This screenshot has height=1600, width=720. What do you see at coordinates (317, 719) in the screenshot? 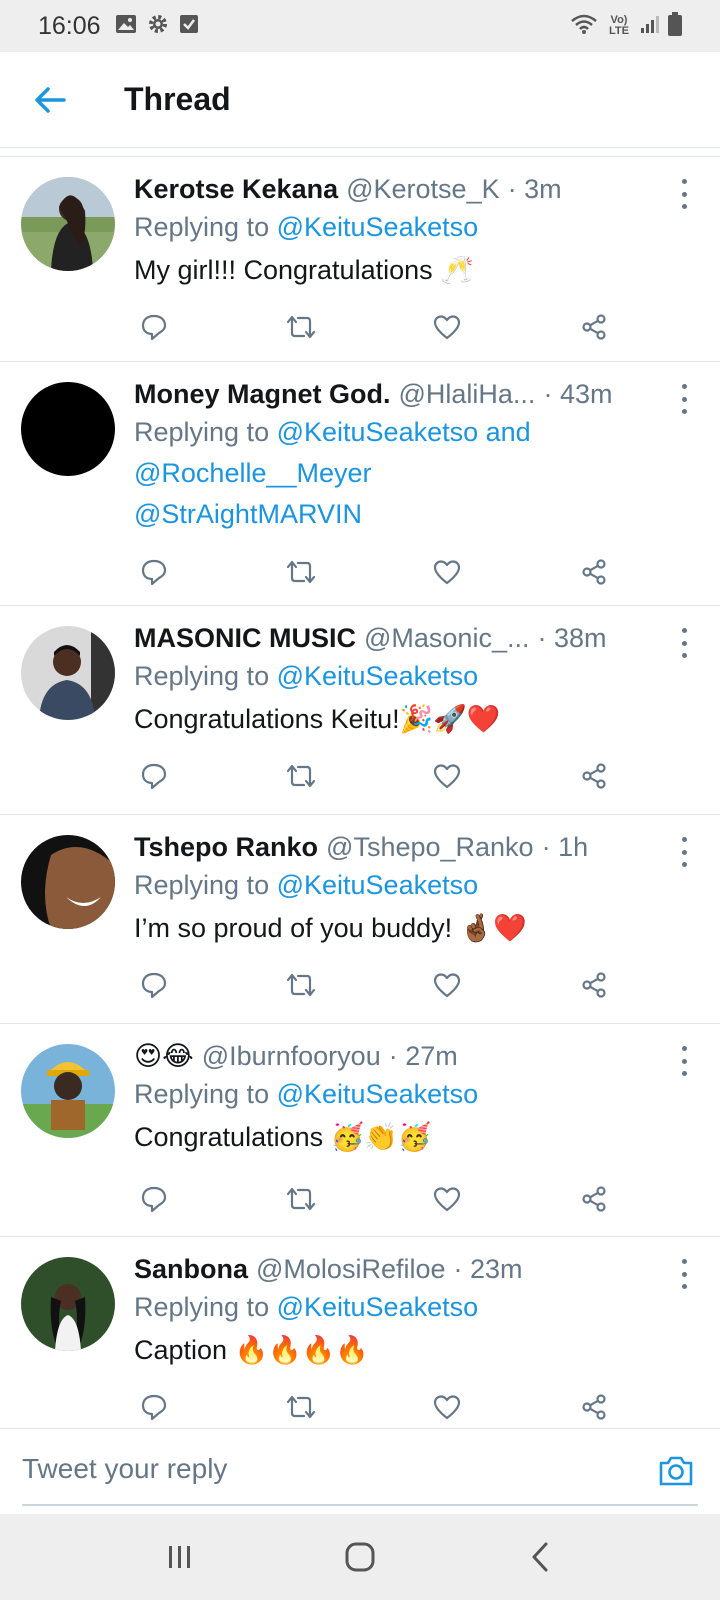
I see `tweet-text: Congratulations Keitu!🎉🚀❤️` at bounding box center [317, 719].